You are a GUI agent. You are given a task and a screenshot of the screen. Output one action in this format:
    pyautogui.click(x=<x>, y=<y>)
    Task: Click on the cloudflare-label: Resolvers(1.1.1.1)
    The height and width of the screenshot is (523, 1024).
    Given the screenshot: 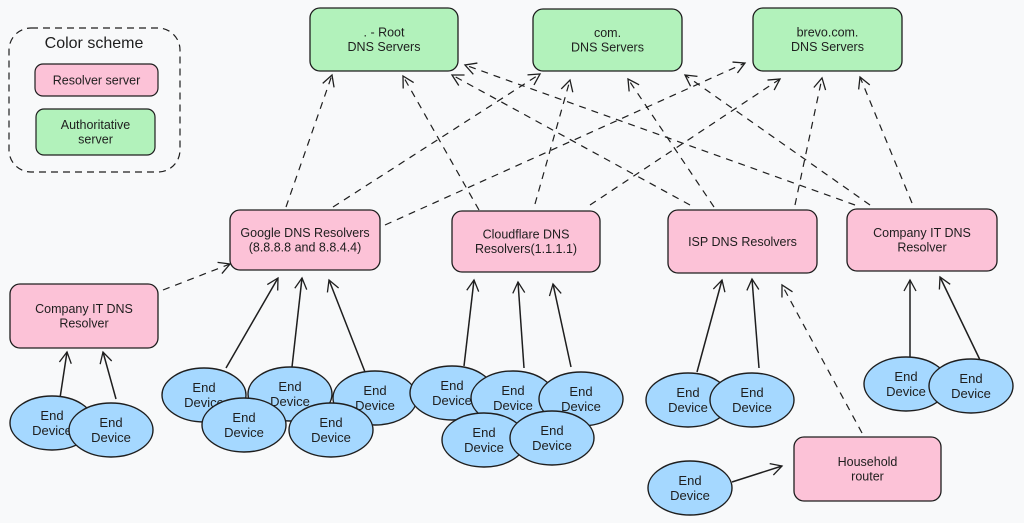 What is the action you would take?
    pyautogui.click(x=526, y=249)
    